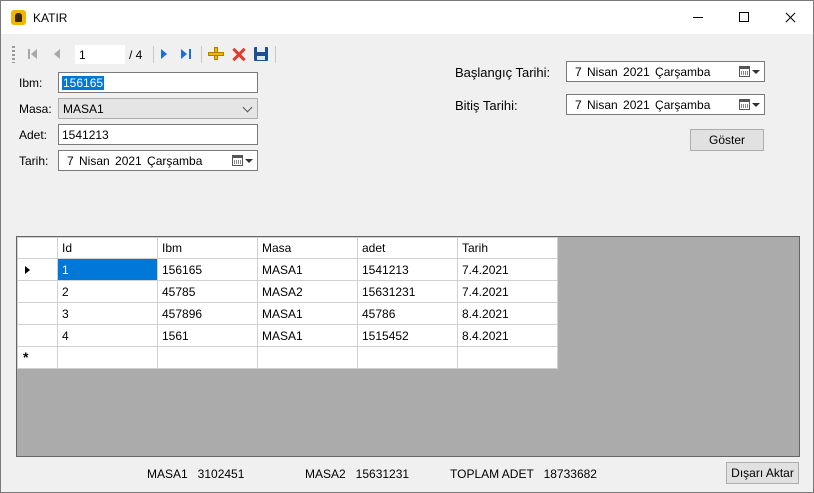  What do you see at coordinates (34, 161) in the screenshot?
I see `tarih-label: Tarih:` at bounding box center [34, 161].